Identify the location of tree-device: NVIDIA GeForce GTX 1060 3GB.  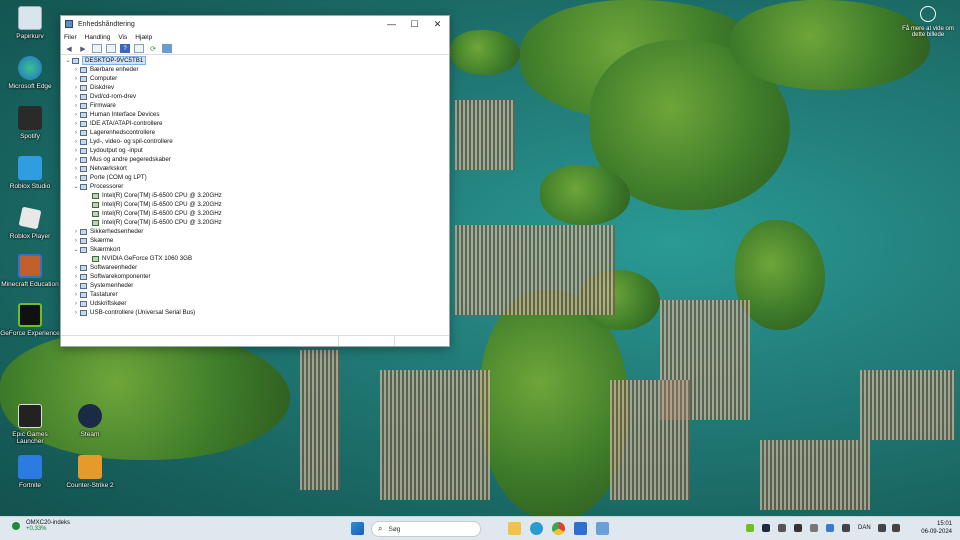
(256, 258).